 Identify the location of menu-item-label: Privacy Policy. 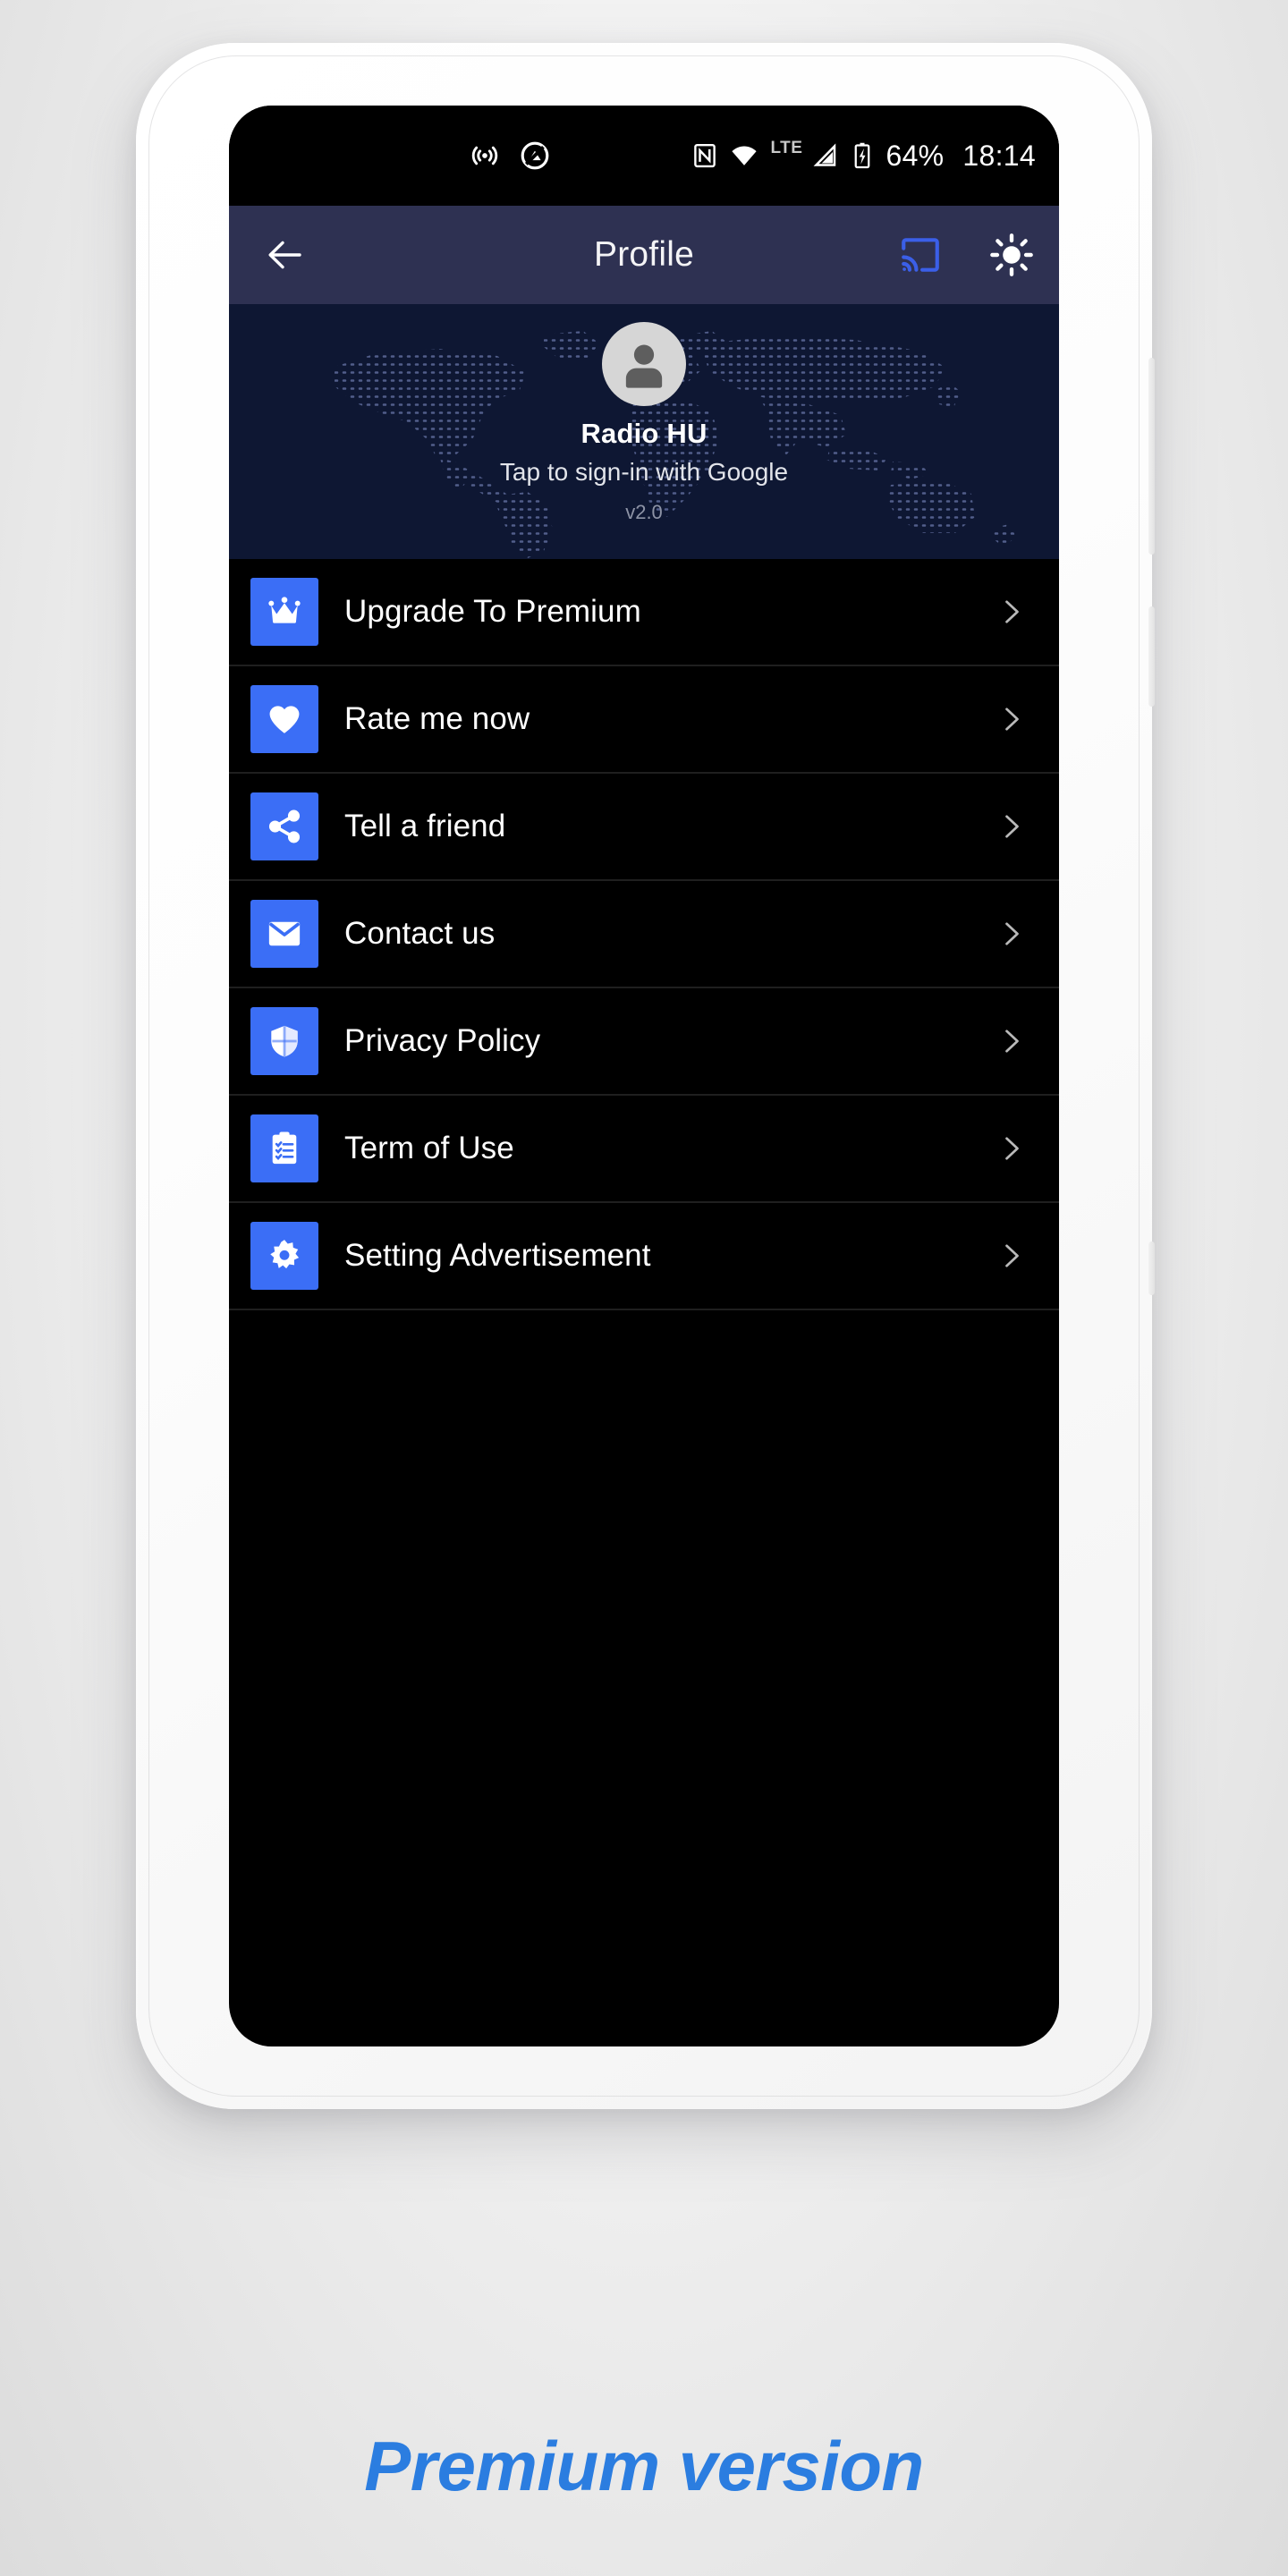
(442, 1040).